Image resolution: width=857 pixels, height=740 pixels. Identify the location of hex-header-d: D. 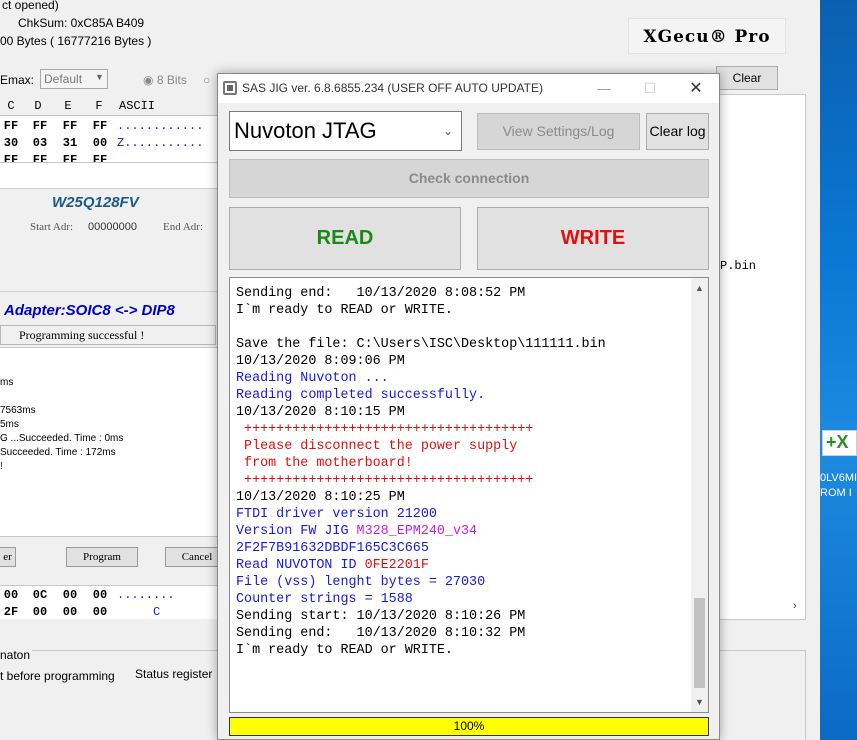
(38, 106).